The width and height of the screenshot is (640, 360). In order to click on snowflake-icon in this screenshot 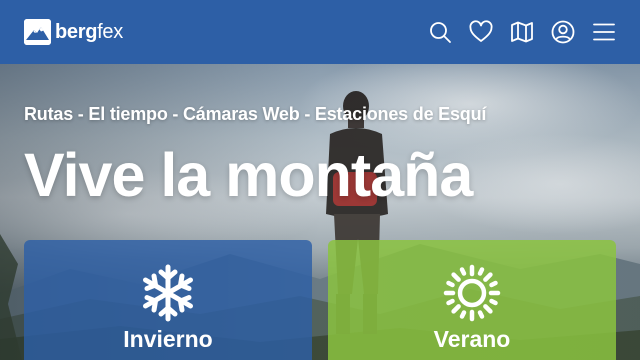, I will do `click(168, 293)`.